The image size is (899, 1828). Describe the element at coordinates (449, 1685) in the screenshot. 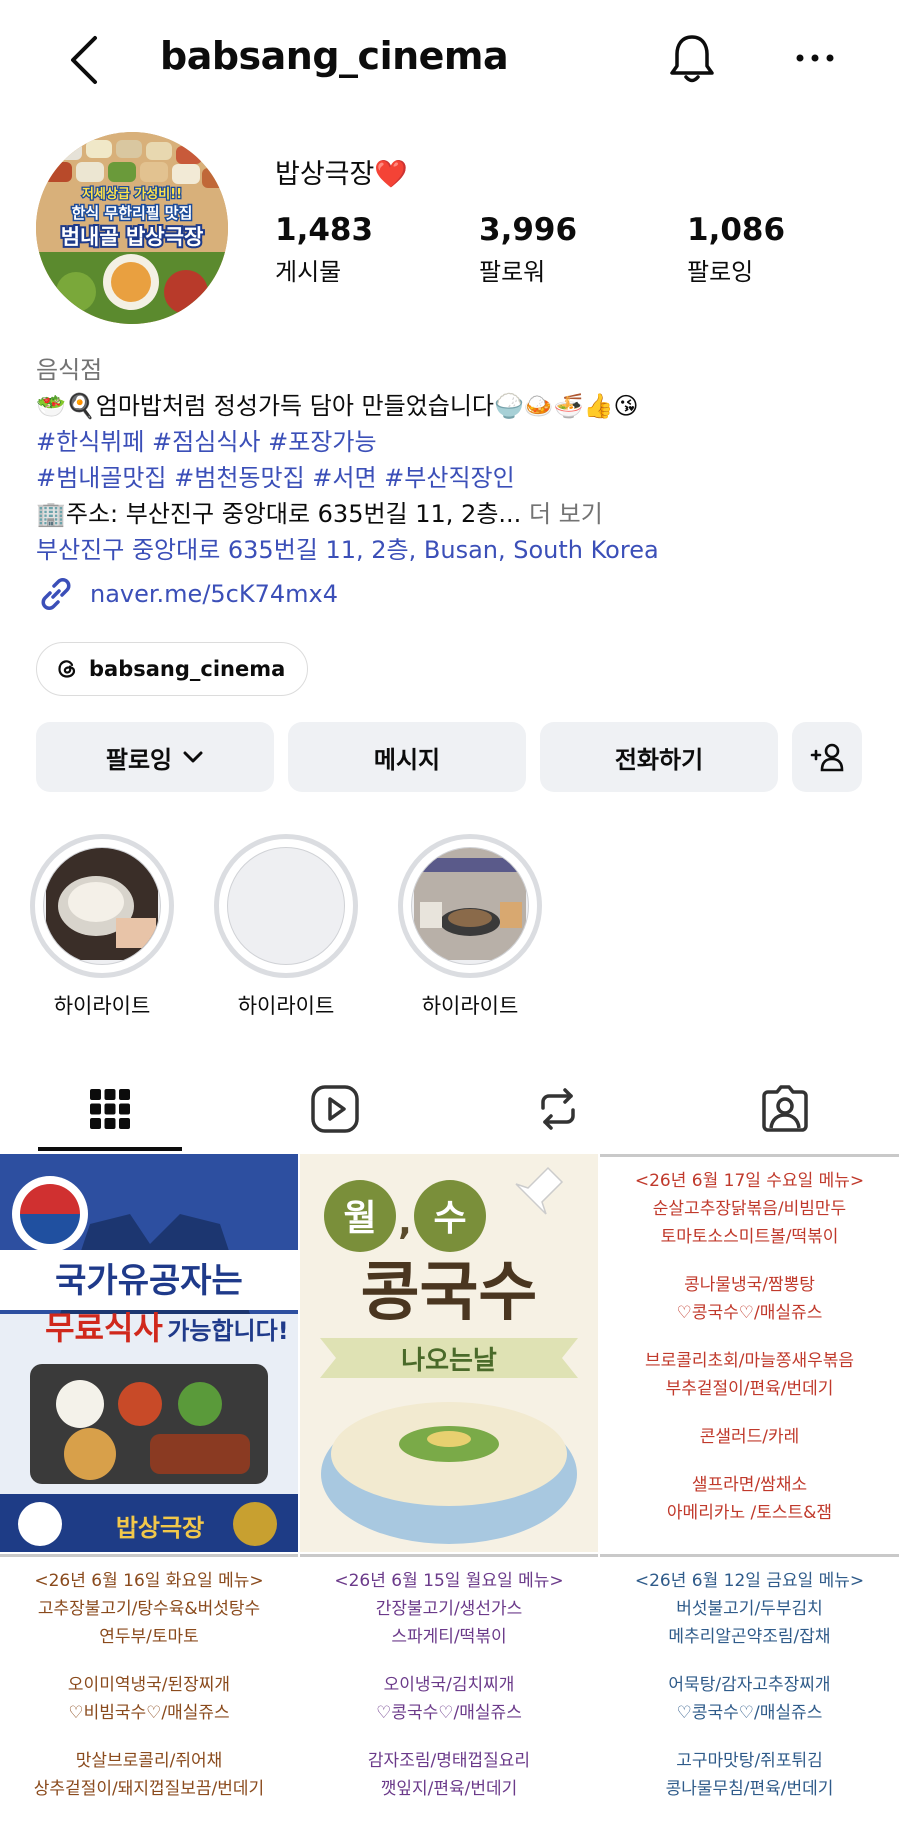

I see `post-5-line: 오이냉국/김치찌개` at that location.